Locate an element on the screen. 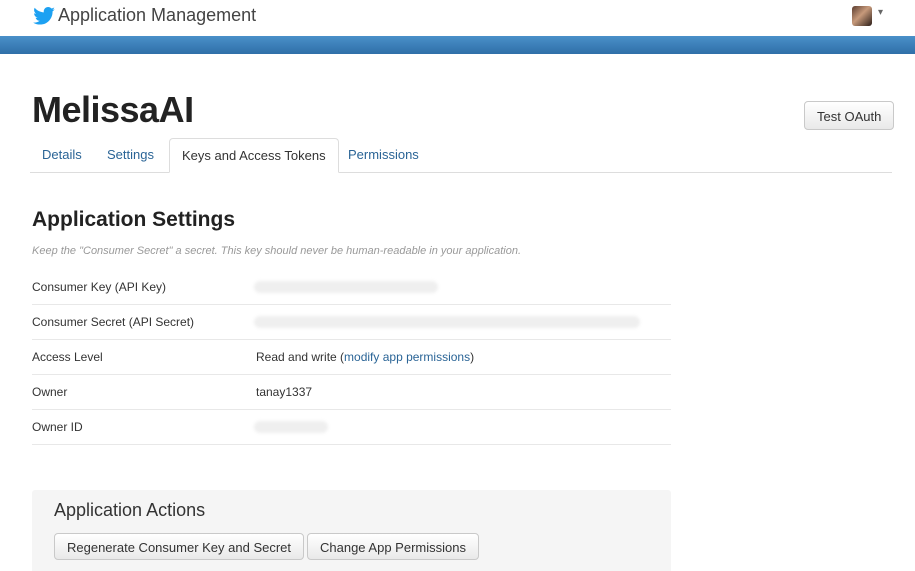 This screenshot has width=915, height=571. table-row: Owner tanay1337 is located at coordinates (351, 392).